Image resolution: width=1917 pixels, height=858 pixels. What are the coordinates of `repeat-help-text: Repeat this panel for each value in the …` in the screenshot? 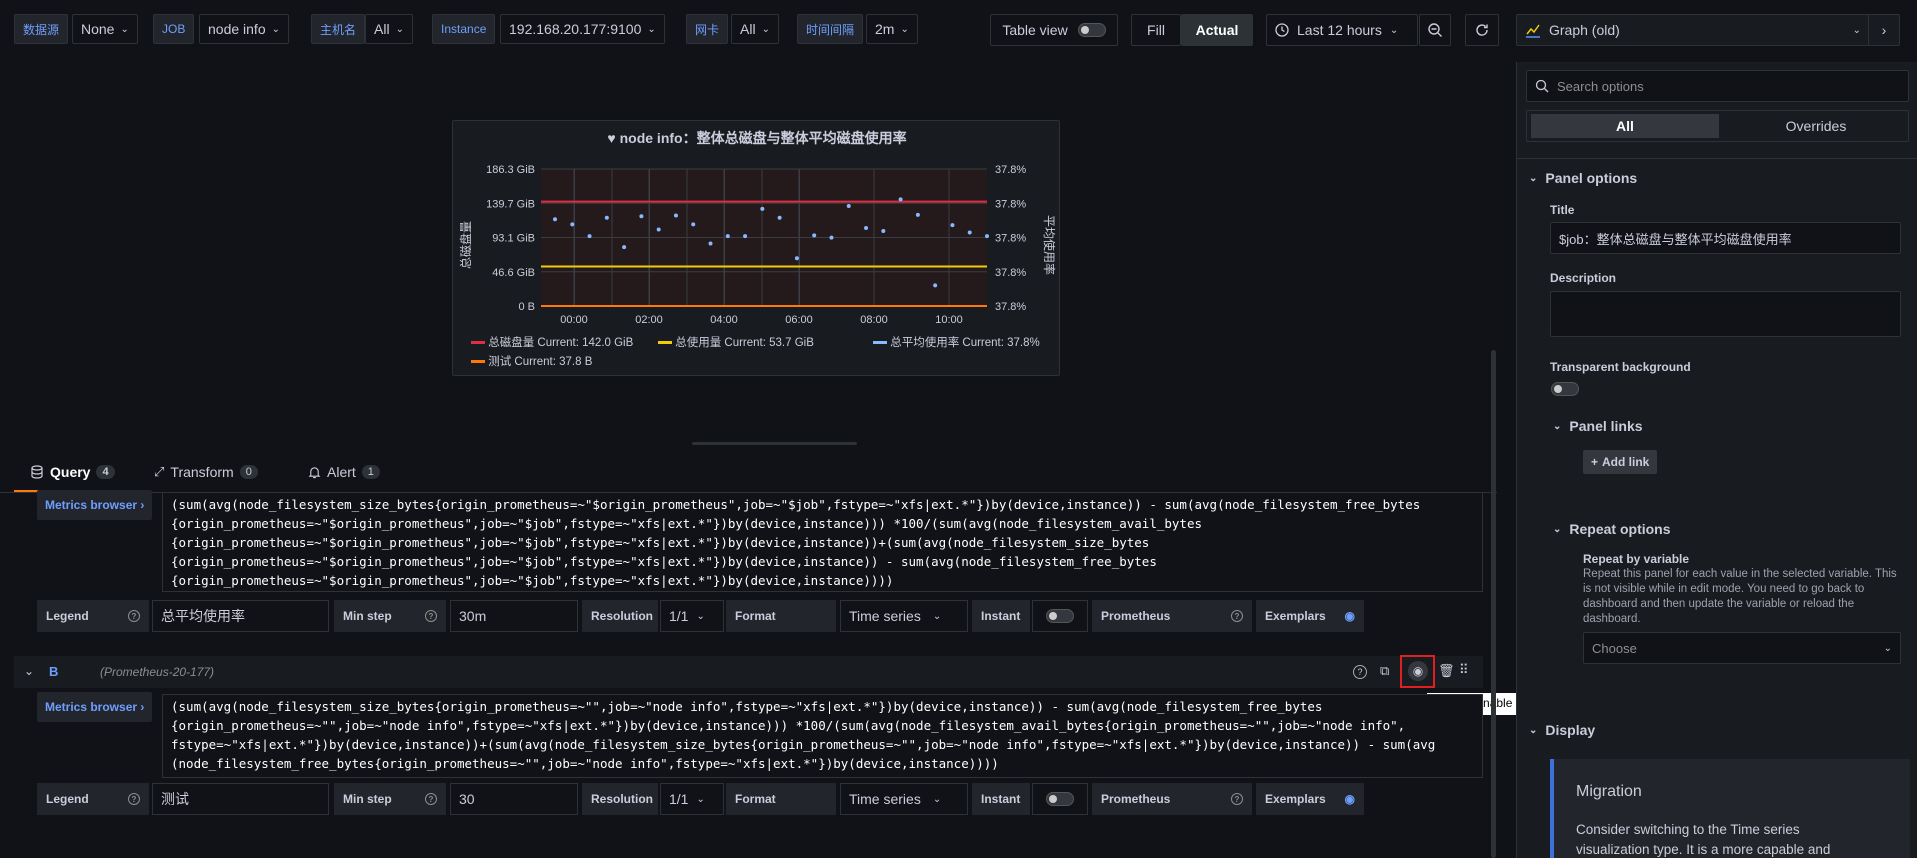 It's located at (1740, 596).